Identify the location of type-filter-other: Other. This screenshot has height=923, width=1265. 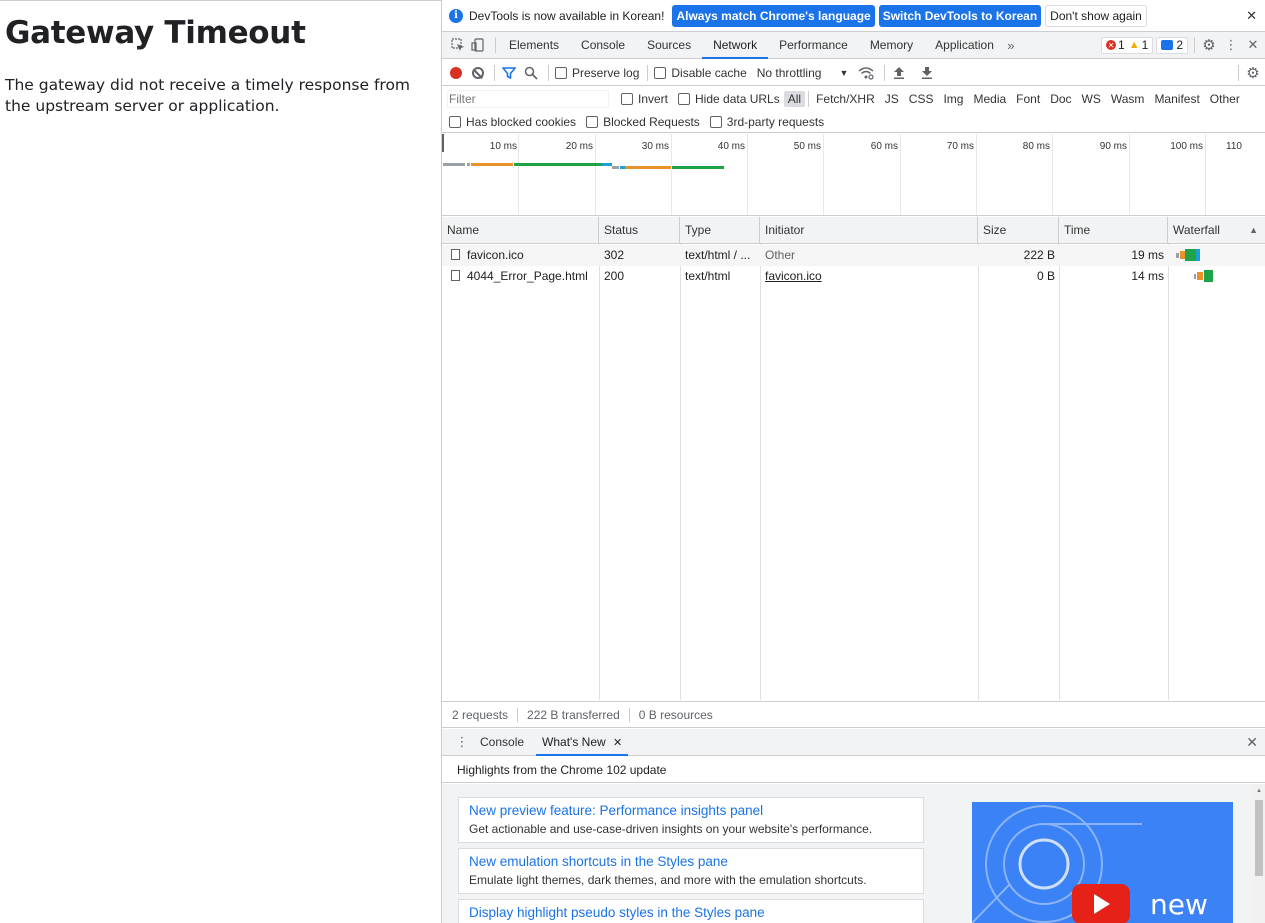
(1225, 99).